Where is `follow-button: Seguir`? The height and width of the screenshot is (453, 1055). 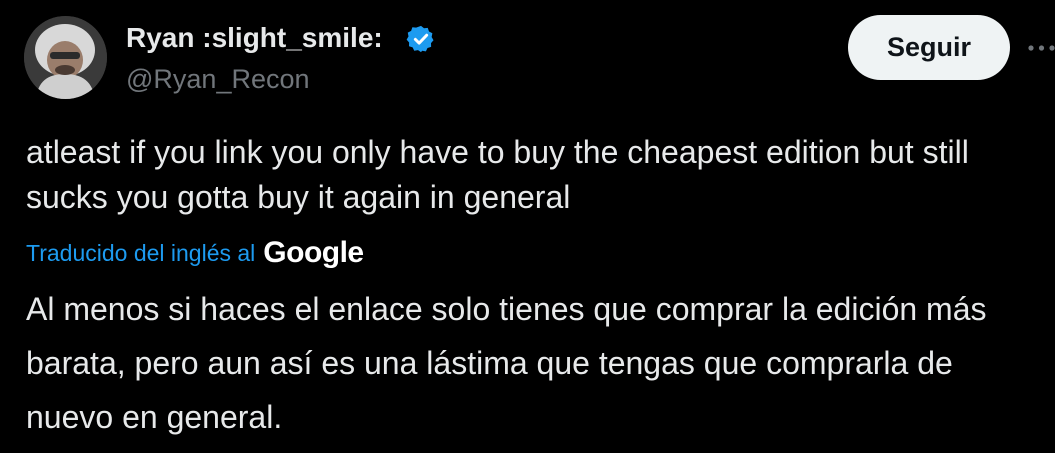
follow-button: Seguir is located at coordinates (929, 47).